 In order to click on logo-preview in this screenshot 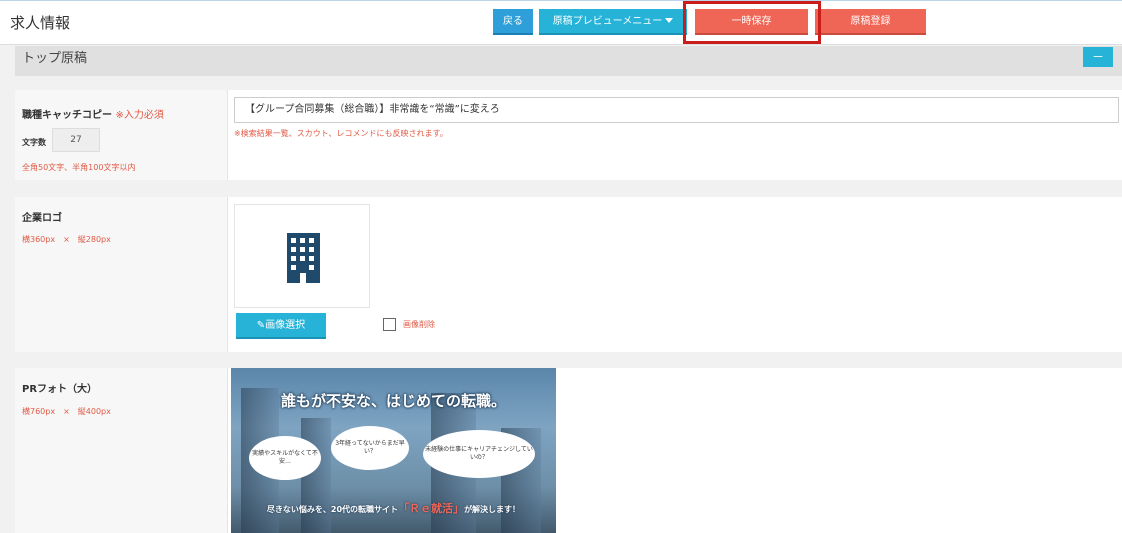, I will do `click(302, 256)`.